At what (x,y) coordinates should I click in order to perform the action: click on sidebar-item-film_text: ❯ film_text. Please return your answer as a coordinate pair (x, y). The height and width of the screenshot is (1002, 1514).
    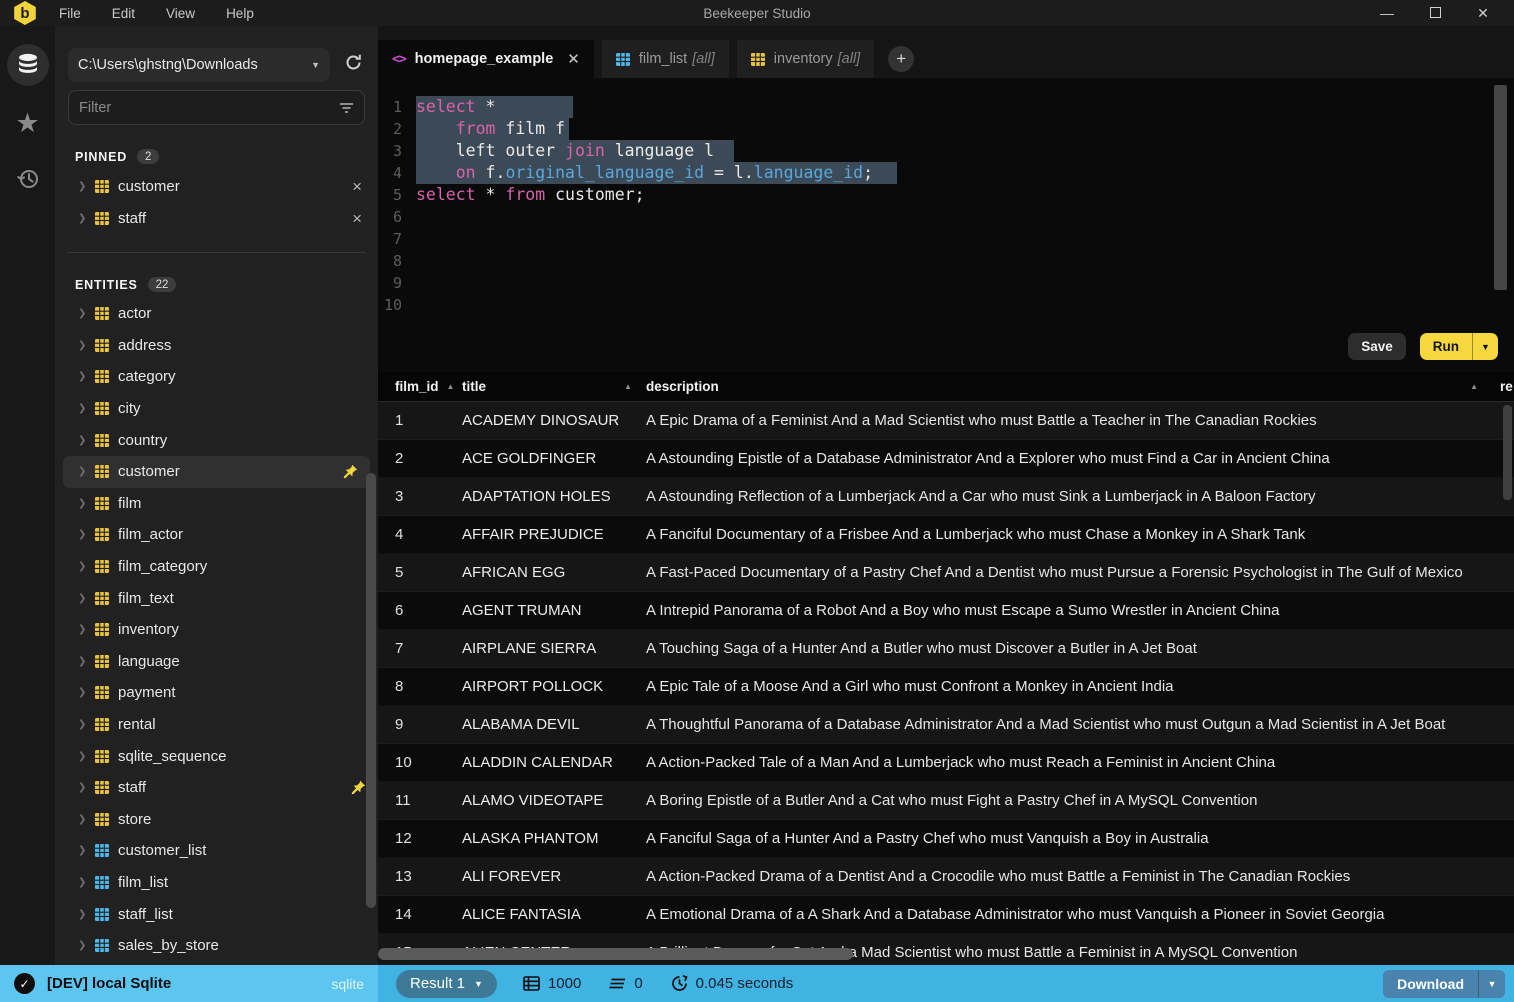
    Looking at the image, I should click on (216, 598).